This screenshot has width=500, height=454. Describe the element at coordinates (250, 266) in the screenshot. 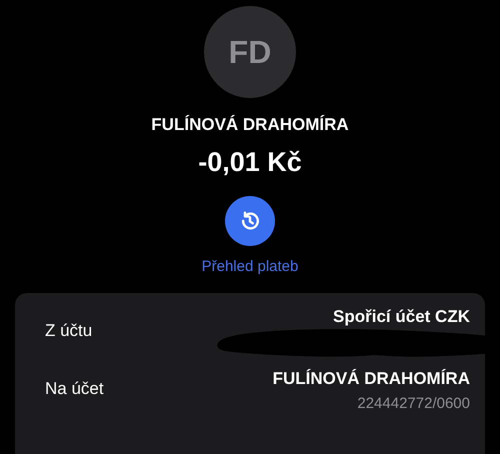

I see `history-link: Přehled plateb` at that location.